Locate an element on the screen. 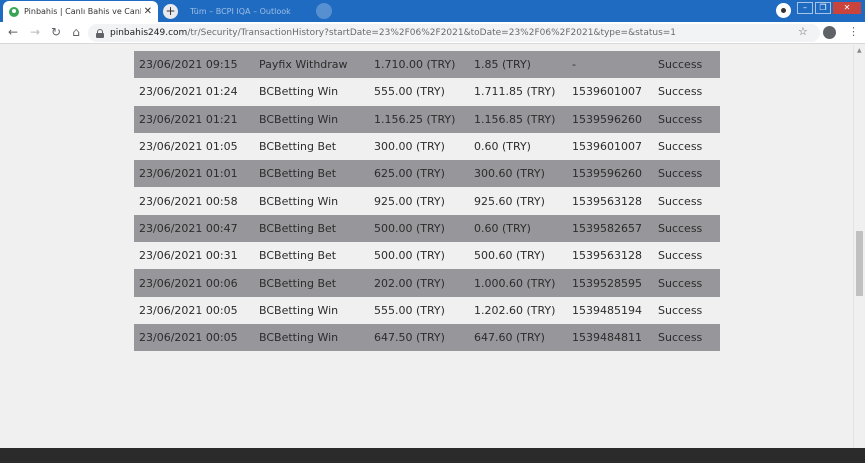 The width and height of the screenshot is (865, 463). transaction-reference: 1539485194 is located at coordinates (607, 310).